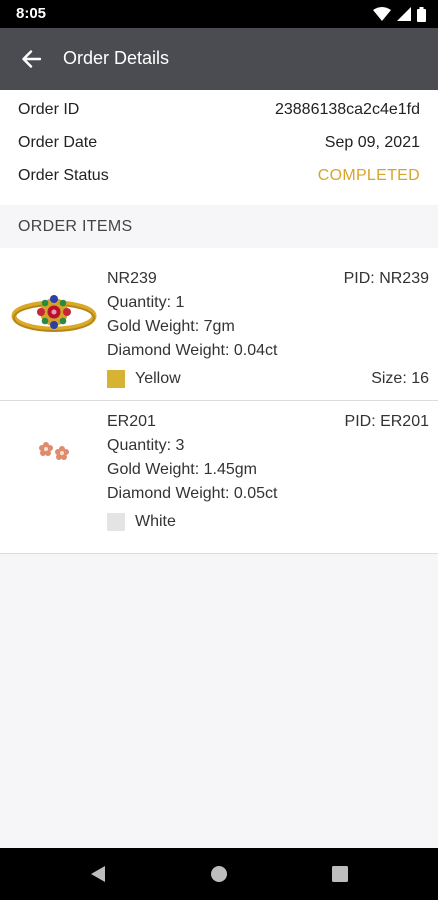 The image size is (438, 900). What do you see at coordinates (182, 469) in the screenshot?
I see `item-gold-weight: Gold Weight: 1.45gm` at bounding box center [182, 469].